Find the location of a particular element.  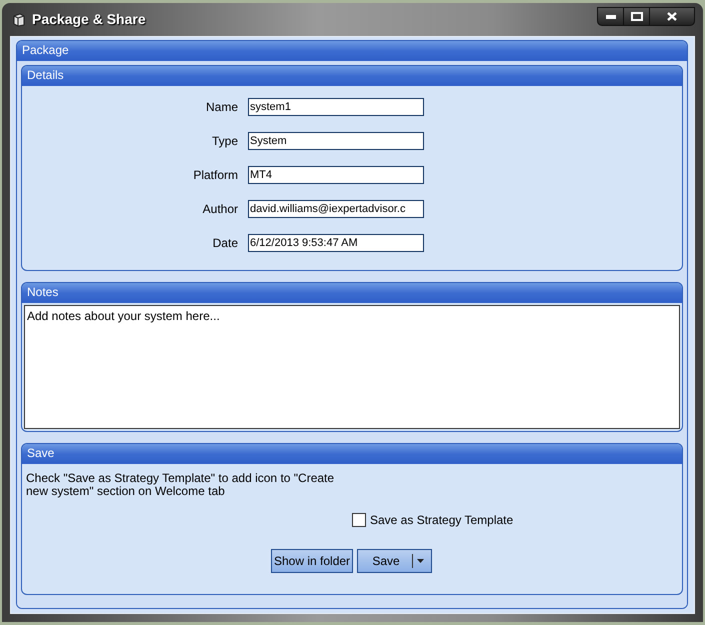

field-label: Author is located at coordinates (220, 209).